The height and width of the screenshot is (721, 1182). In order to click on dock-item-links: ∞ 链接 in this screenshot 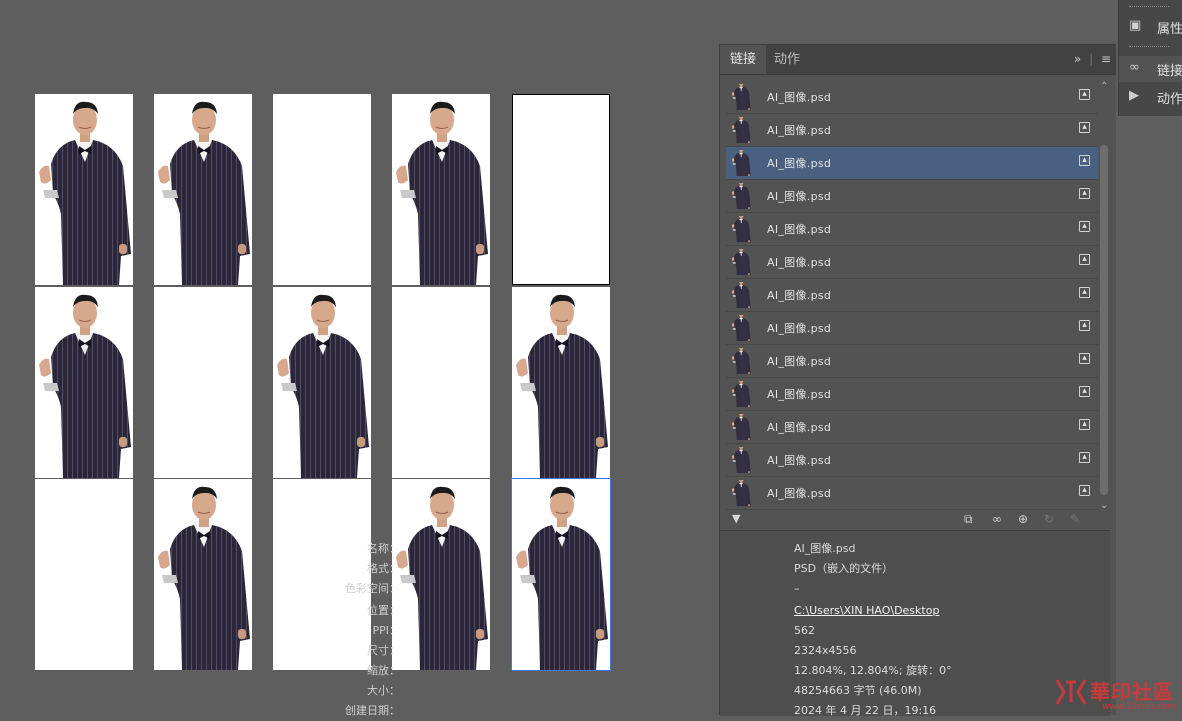, I will do `click(1150, 69)`.